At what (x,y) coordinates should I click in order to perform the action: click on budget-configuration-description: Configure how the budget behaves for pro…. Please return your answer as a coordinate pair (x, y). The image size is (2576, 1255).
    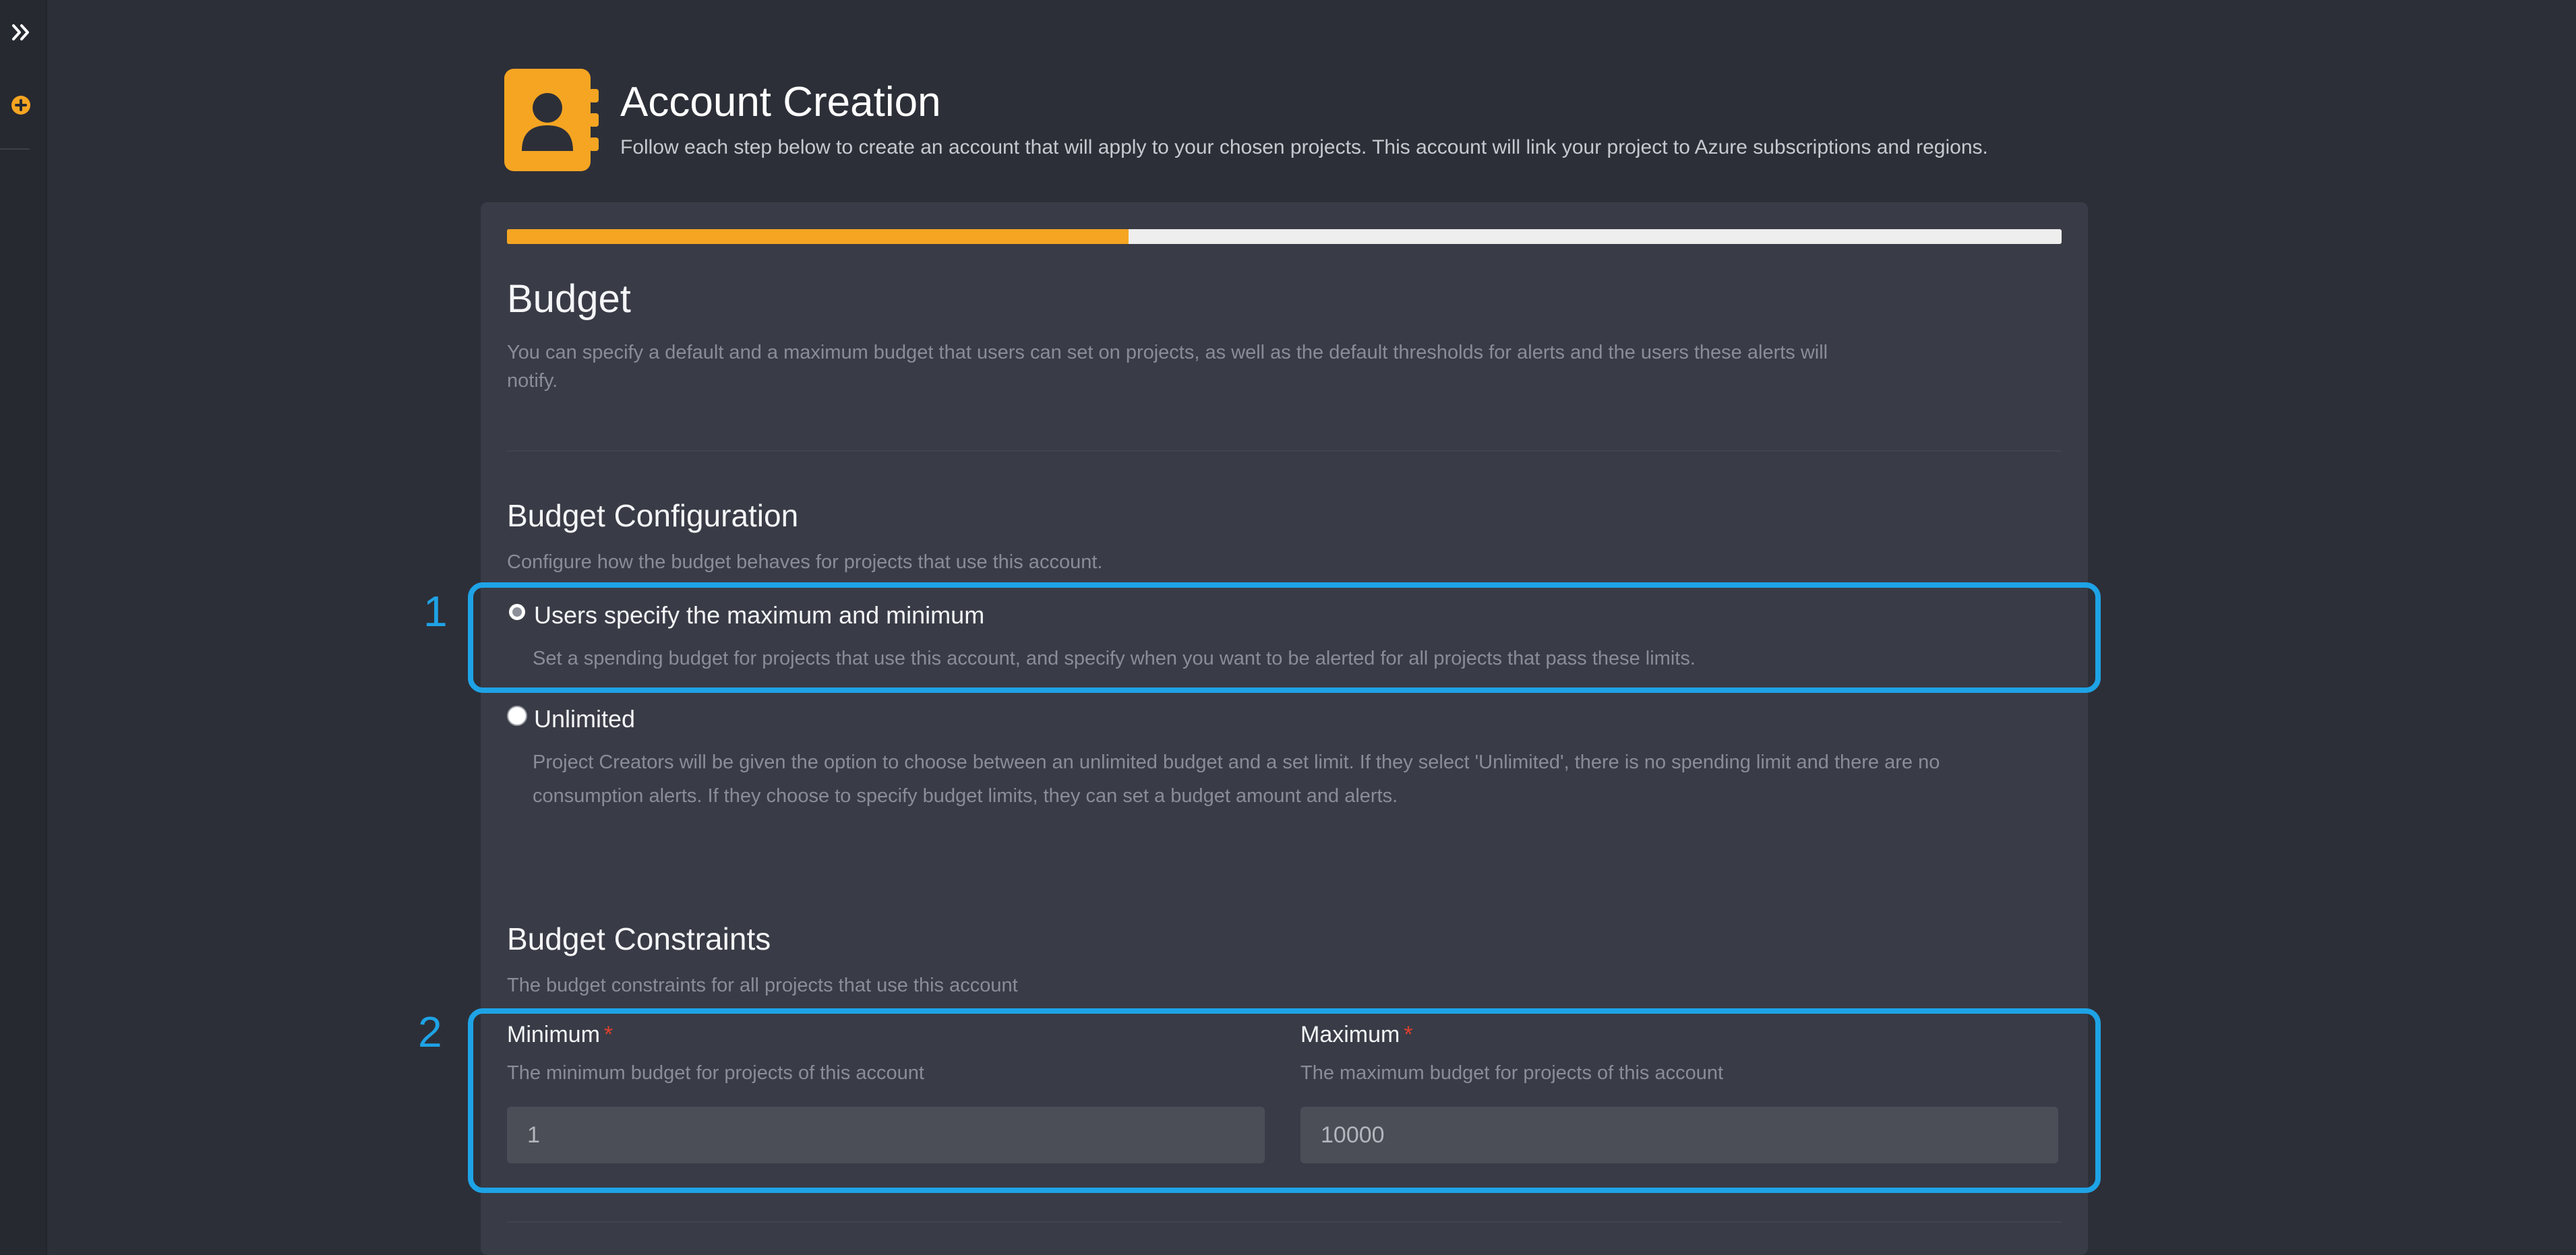
    Looking at the image, I should click on (805, 562).